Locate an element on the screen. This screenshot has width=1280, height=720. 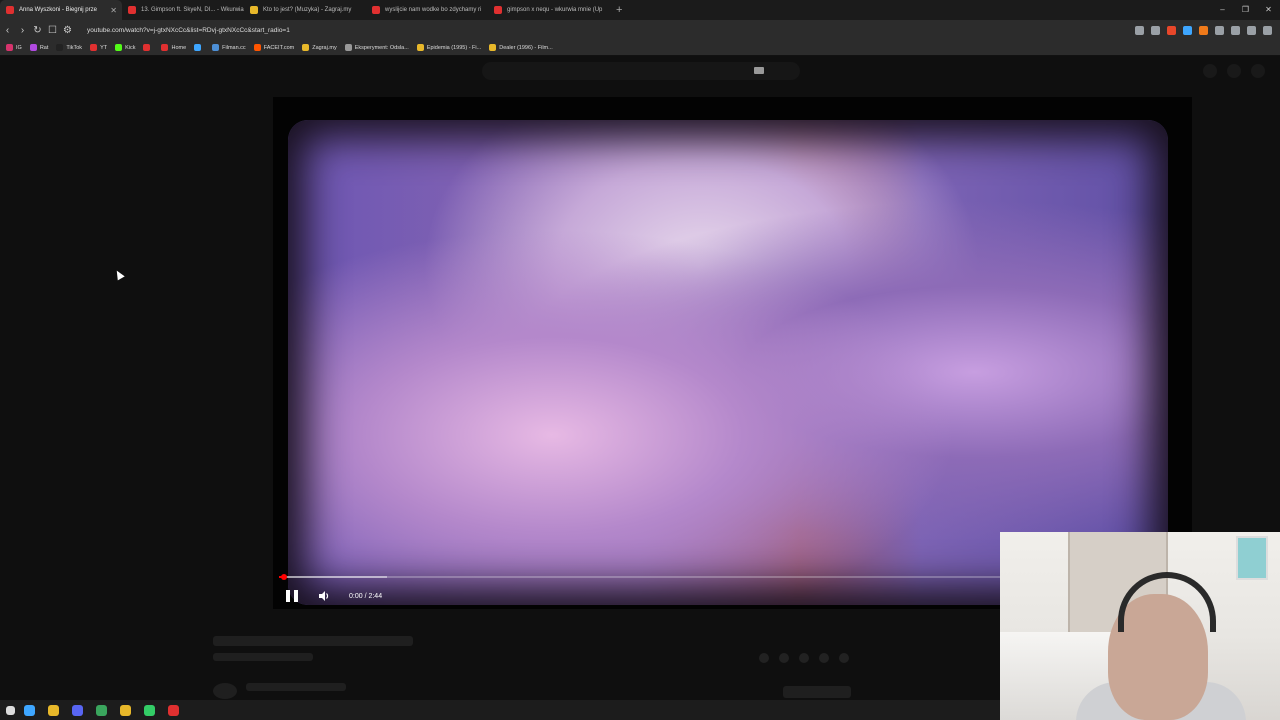
channel-avatar-skeleton is located at coordinates (225, 691).